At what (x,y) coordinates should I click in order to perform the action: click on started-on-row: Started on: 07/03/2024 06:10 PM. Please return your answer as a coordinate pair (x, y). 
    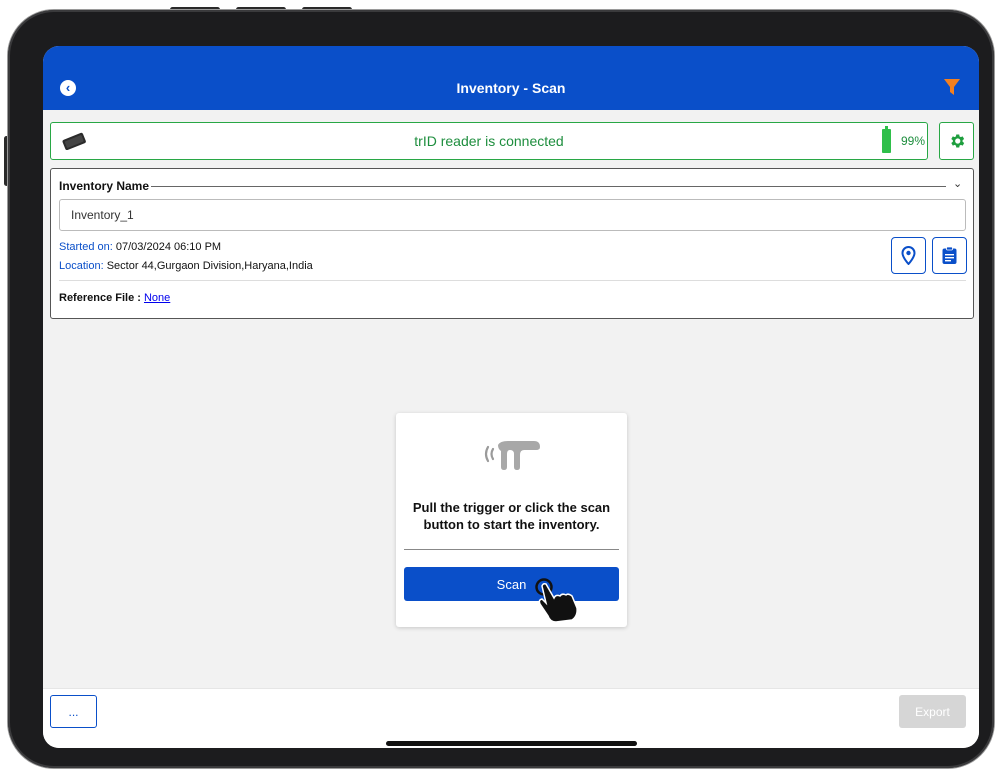
    Looking at the image, I should click on (140, 247).